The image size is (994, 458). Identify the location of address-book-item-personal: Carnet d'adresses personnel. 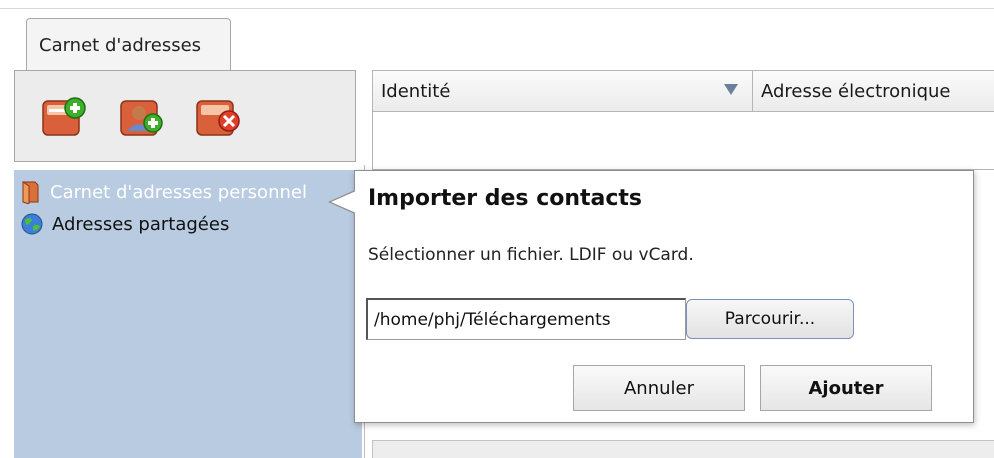
(188, 192).